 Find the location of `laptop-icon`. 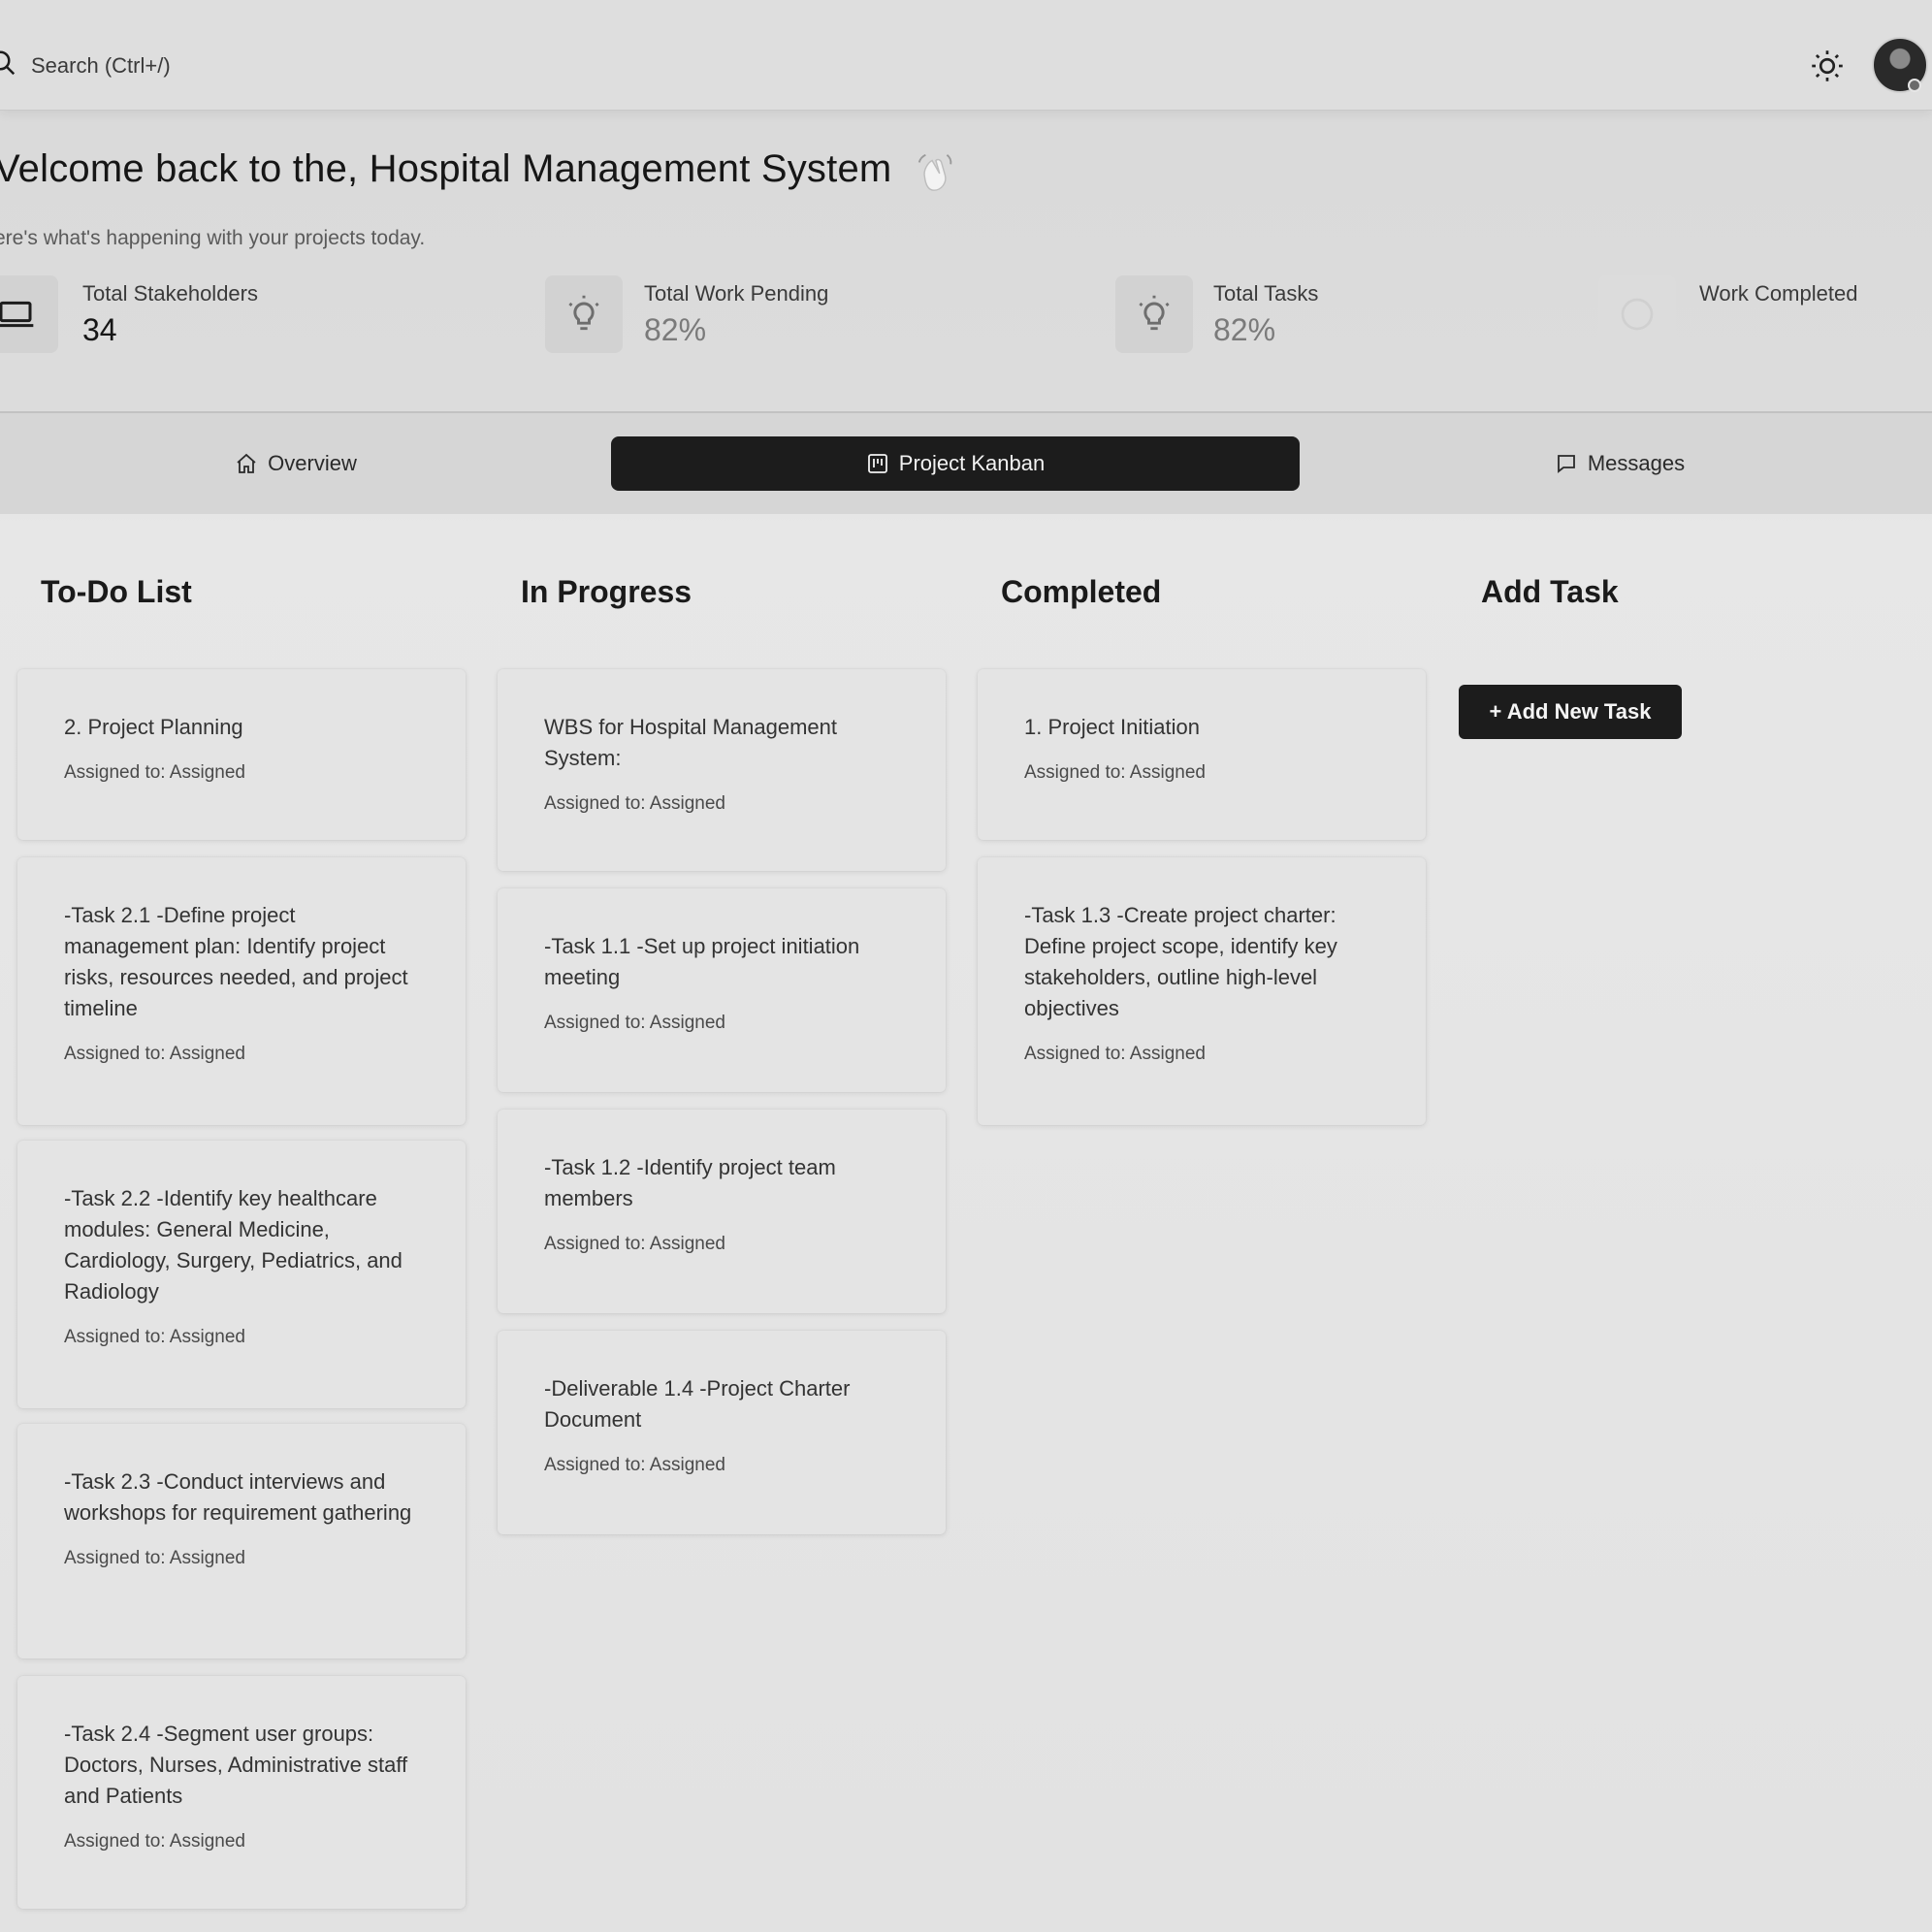

laptop-icon is located at coordinates (17, 314).